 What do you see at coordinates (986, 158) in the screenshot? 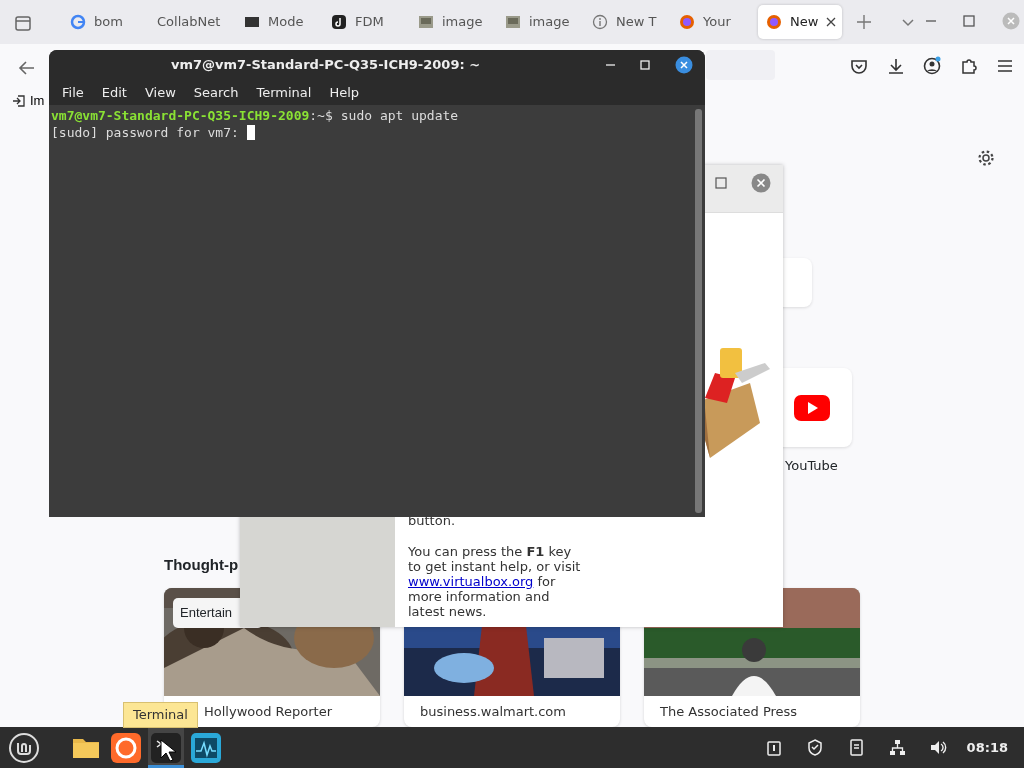
I see `settings-icon` at bounding box center [986, 158].